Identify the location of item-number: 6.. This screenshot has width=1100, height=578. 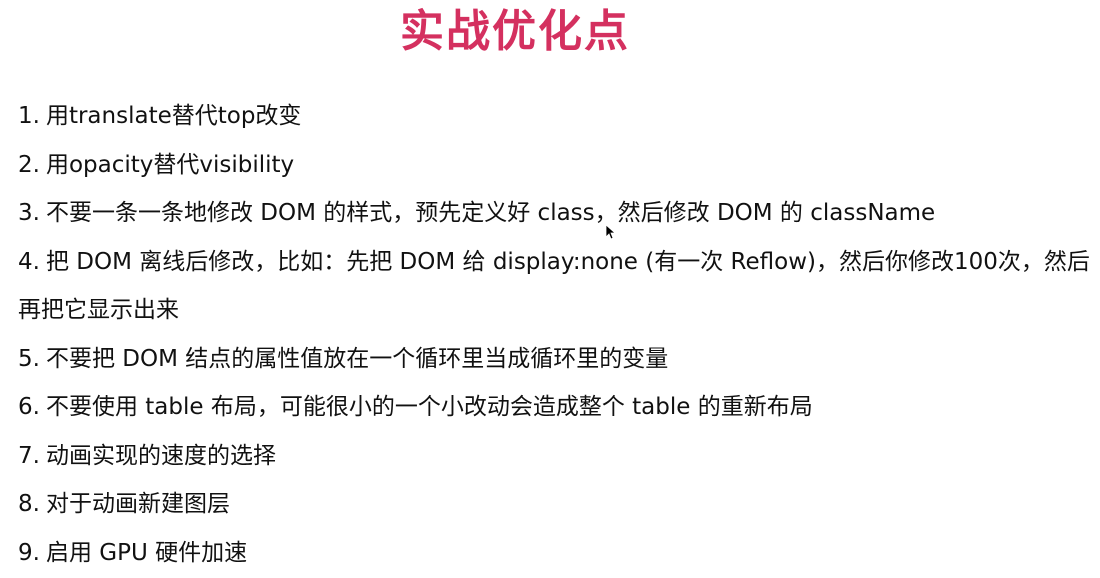
(29, 407).